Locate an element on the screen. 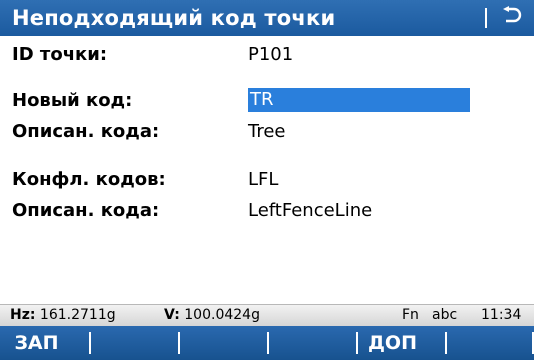 The image size is (534, 360). softkey-f1-store: ЗАП is located at coordinates (44, 343).